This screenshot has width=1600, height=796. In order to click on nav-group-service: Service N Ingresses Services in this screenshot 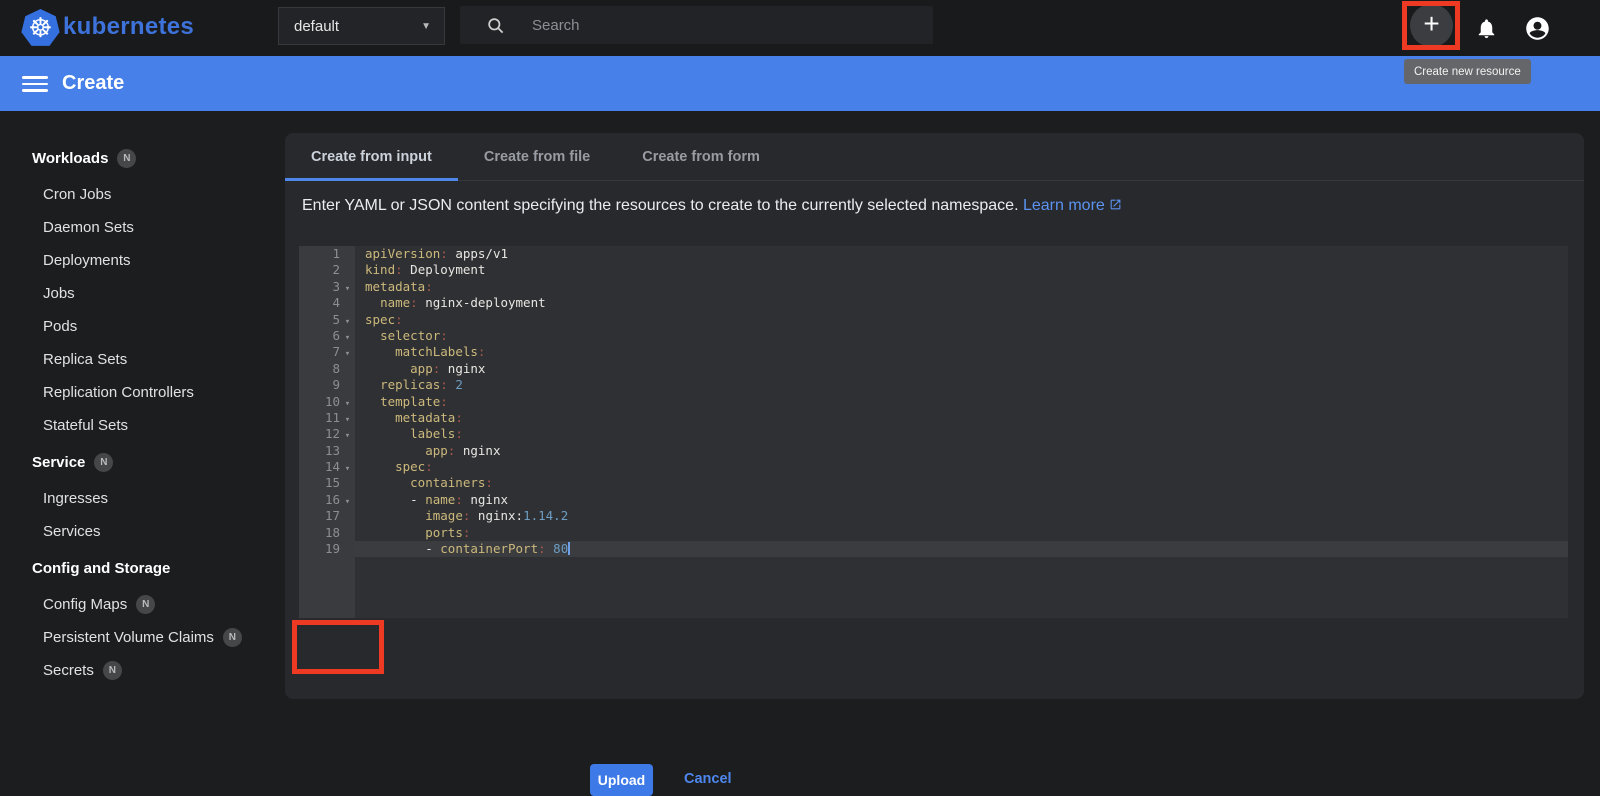, I will do `click(158, 498)`.